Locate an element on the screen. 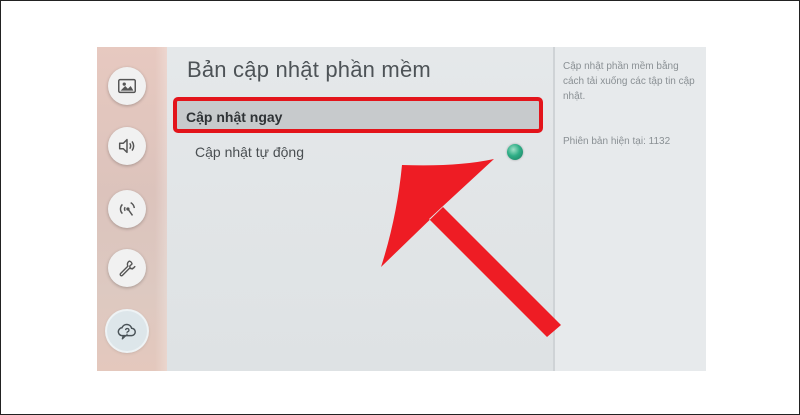 This screenshot has width=800, height=415. sidebar-item-broadcast is located at coordinates (127, 209).